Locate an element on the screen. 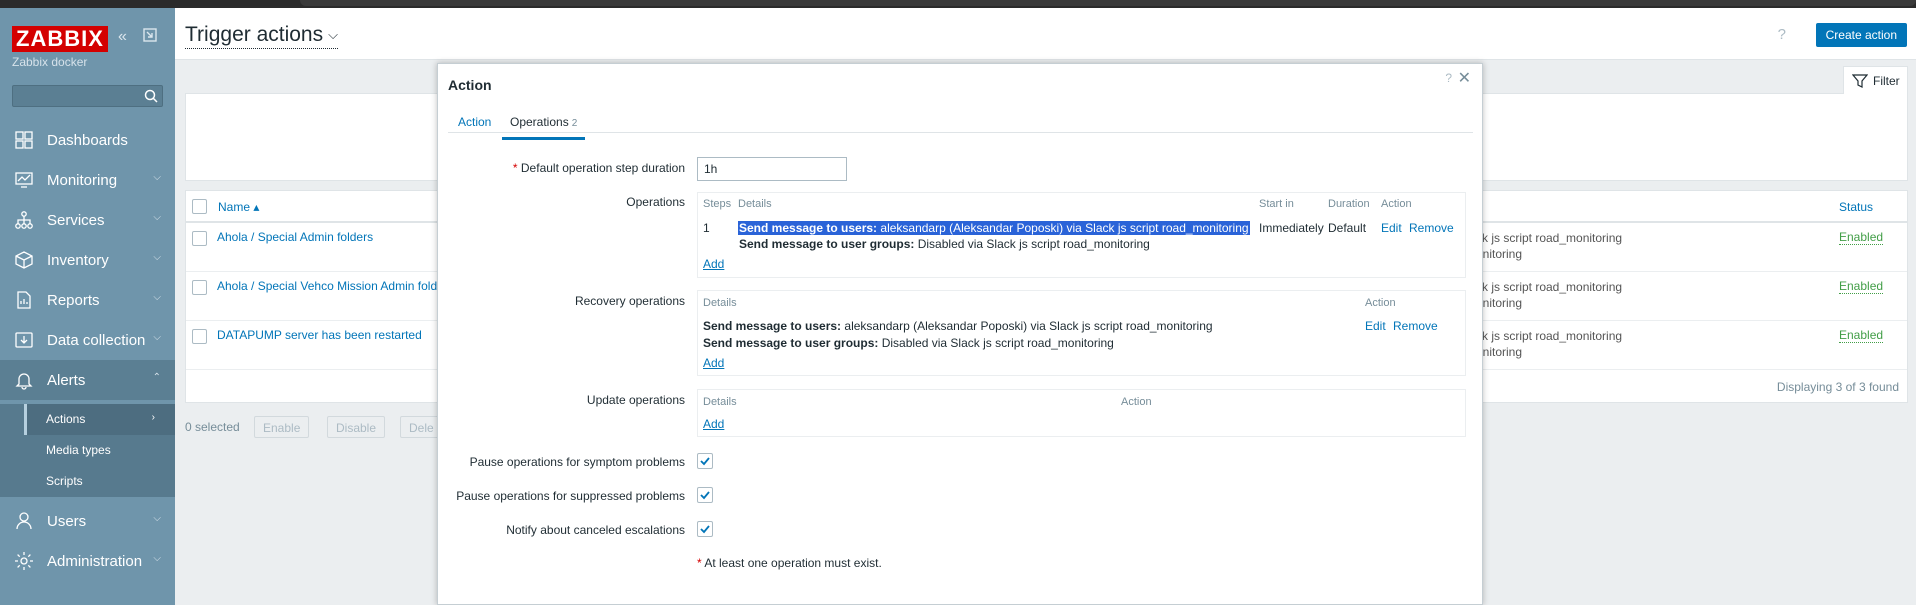 This screenshot has width=1916, height=605. submenu-media-types: Media types is located at coordinates (99, 450).